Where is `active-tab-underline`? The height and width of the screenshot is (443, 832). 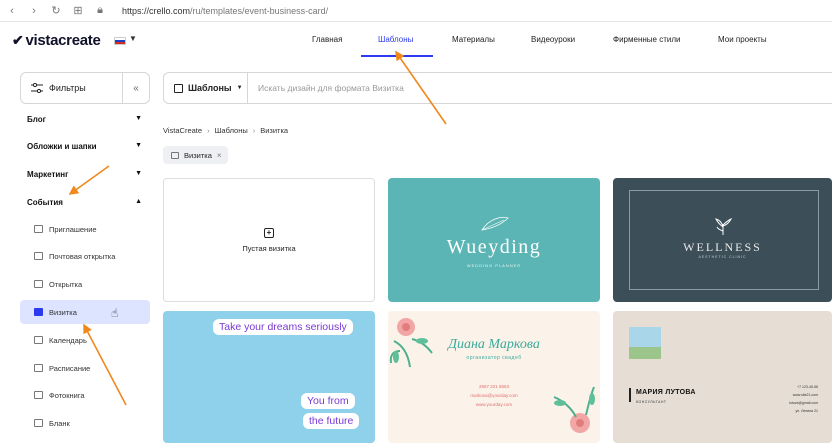 active-tab-underline is located at coordinates (397, 56).